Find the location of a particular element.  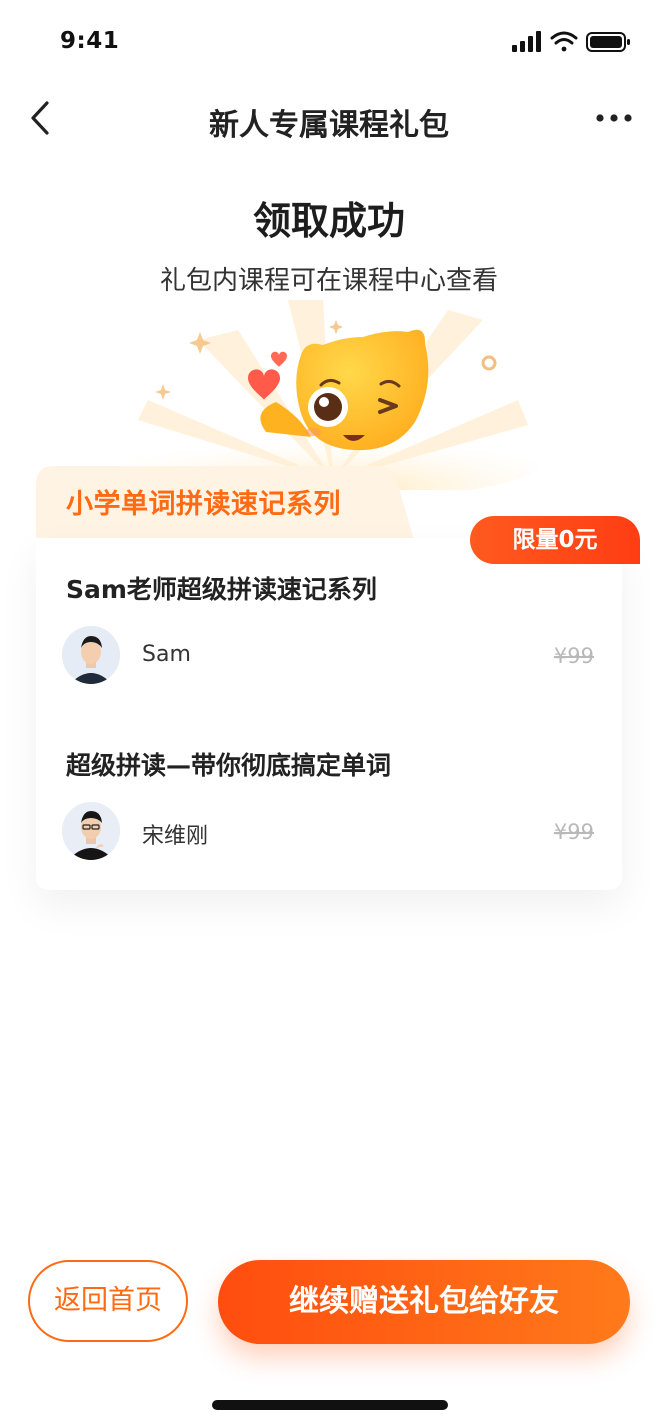

gift-friends-button: 继续赠送礼包给好友 is located at coordinates (424, 1302).